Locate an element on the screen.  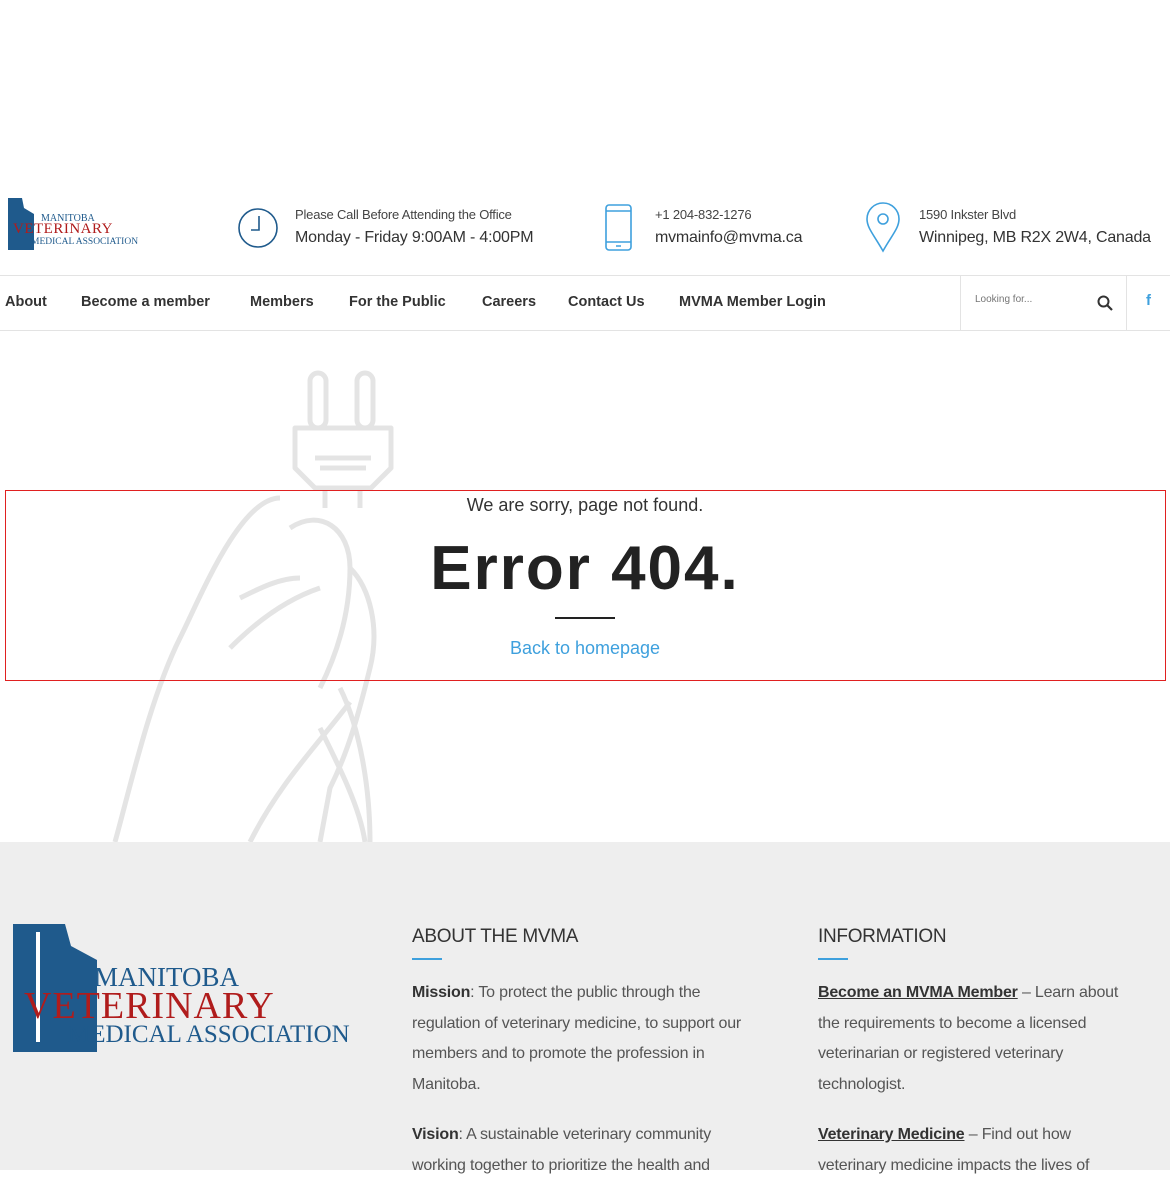
search-icon is located at coordinates (1105, 303).